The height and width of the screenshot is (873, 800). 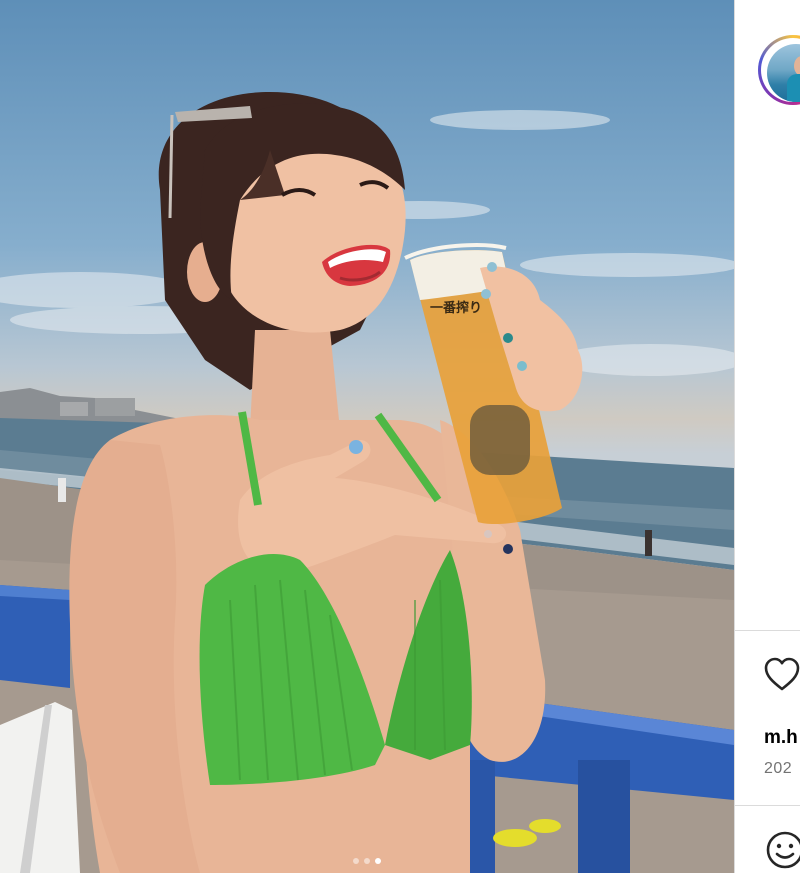 I want to click on like-button, so click(x=781, y=674).